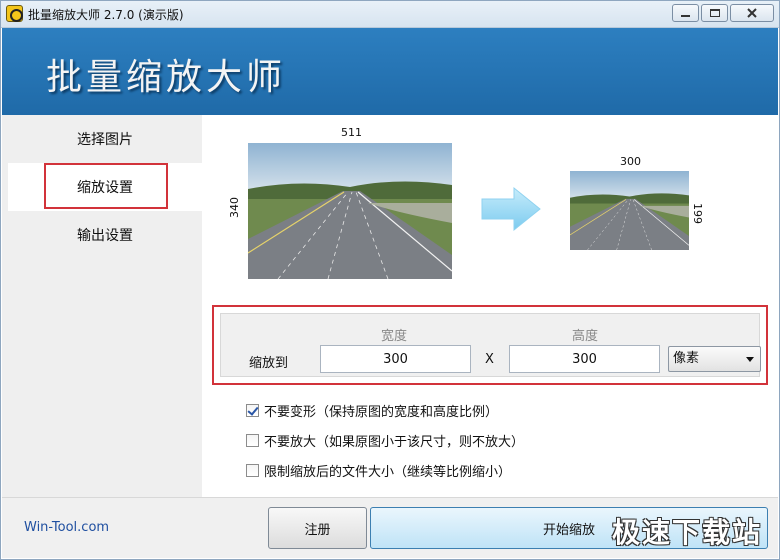  Describe the element at coordinates (381, 412) in the screenshot. I see `keep-aspect-label: 不要变形（保持原图的宽度和高度比例）` at that location.